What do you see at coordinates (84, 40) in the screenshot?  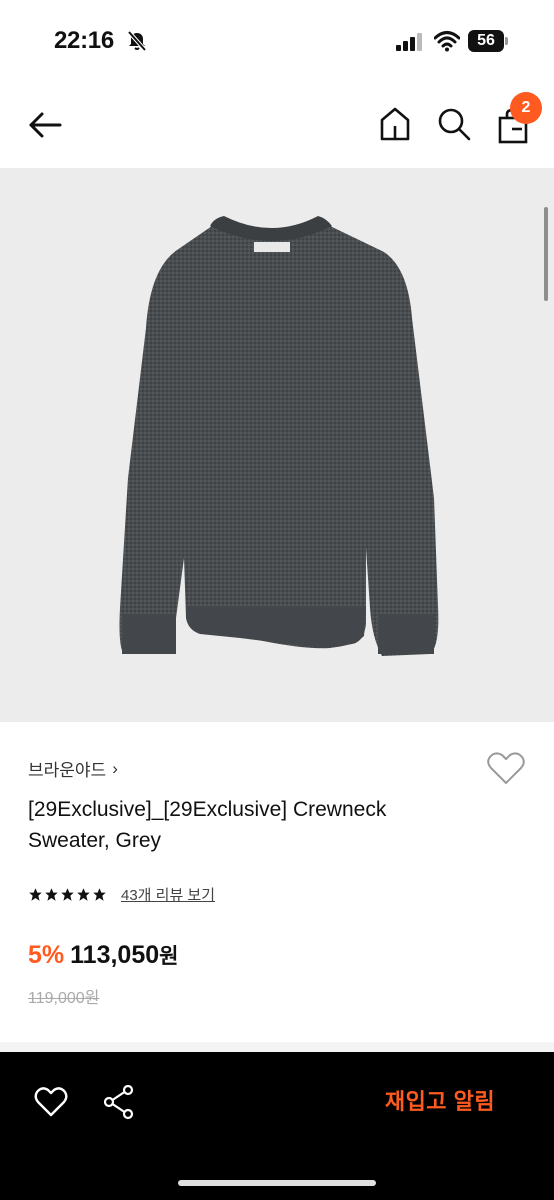 I see `status-time: 22:16` at bounding box center [84, 40].